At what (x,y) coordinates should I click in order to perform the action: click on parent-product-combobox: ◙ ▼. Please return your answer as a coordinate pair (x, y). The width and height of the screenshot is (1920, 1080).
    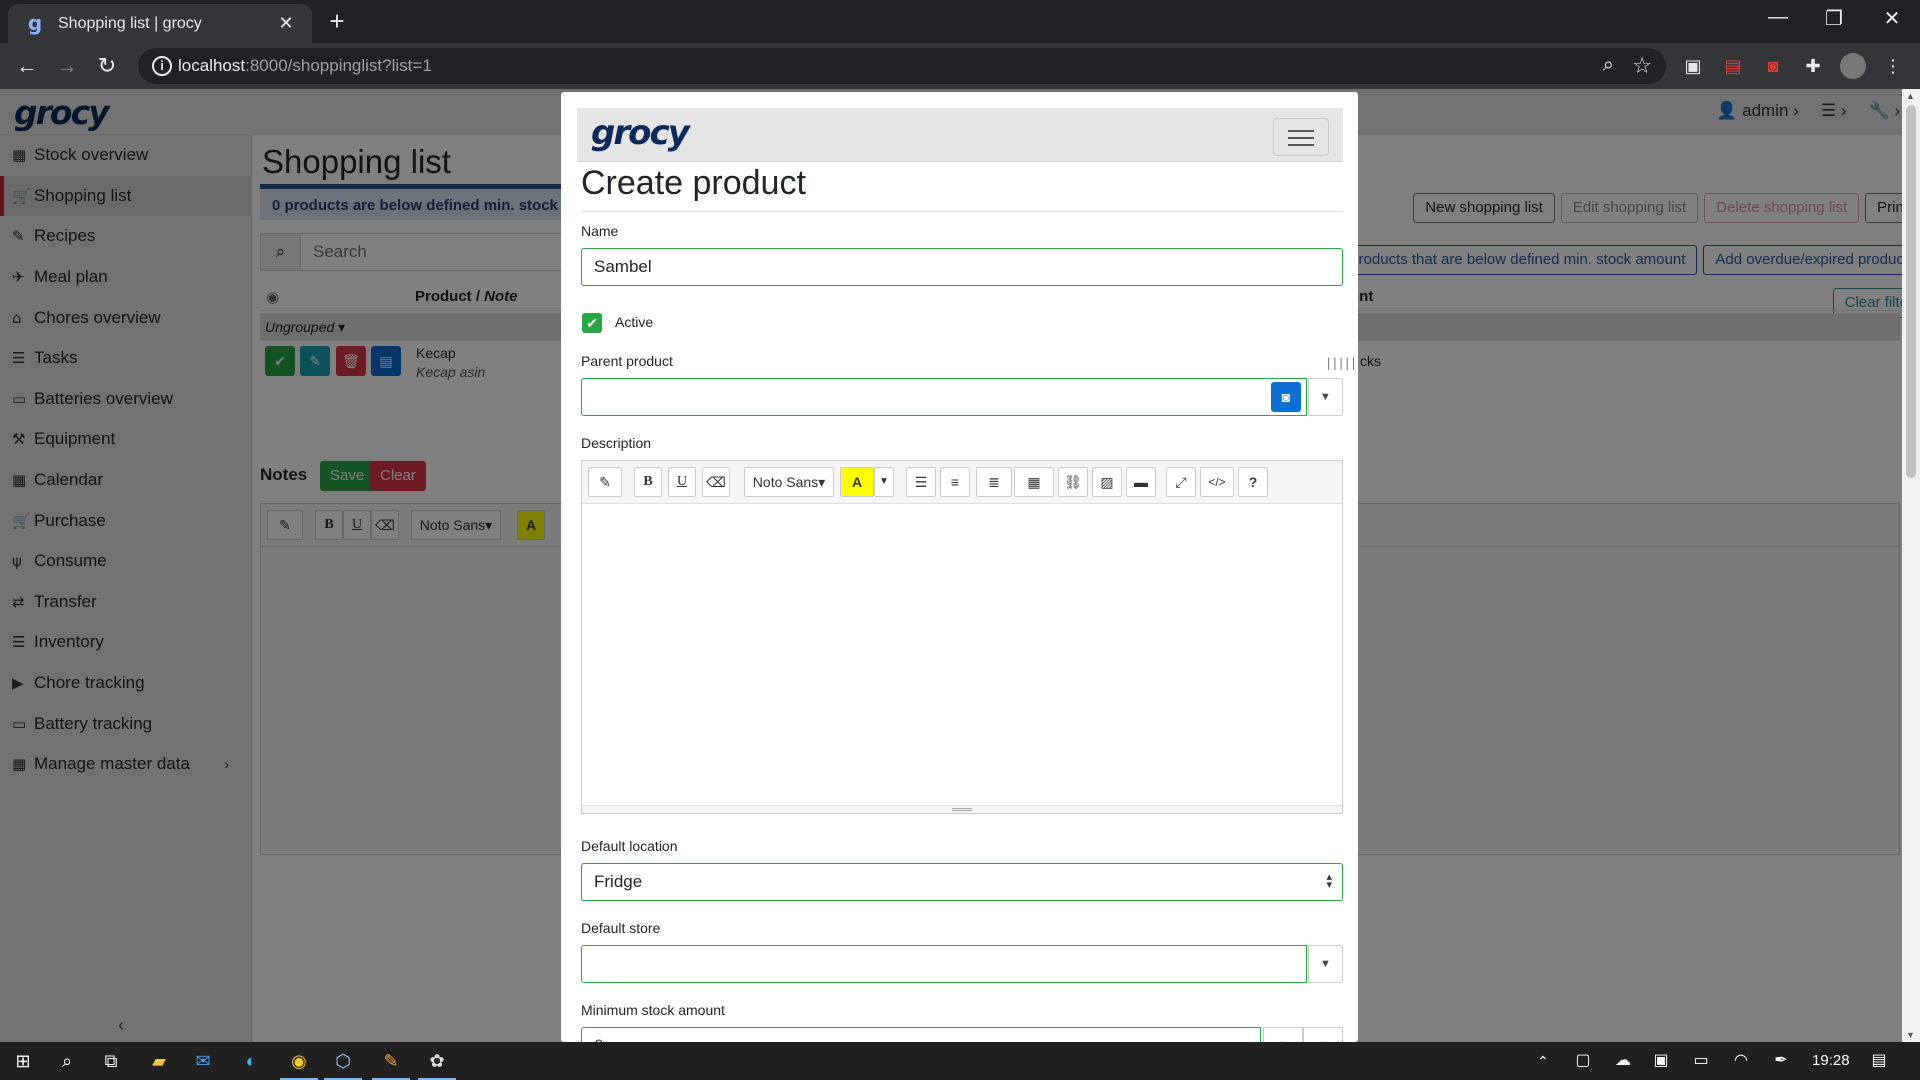
    Looking at the image, I should click on (962, 397).